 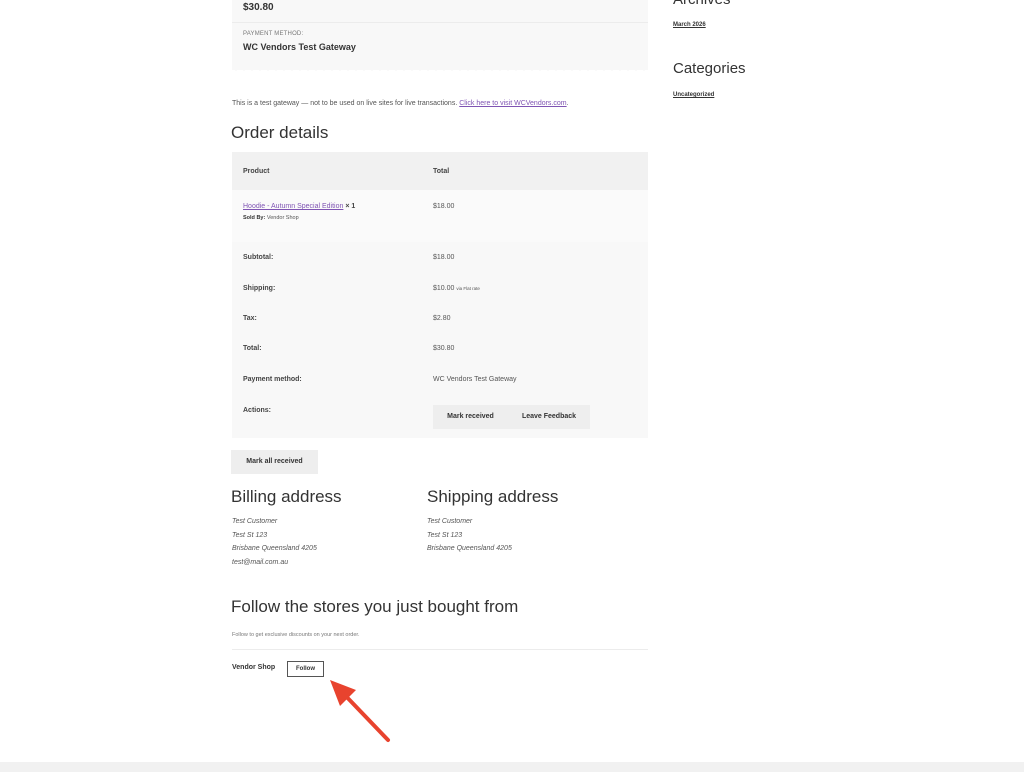 What do you see at coordinates (444, 257) in the screenshot?
I see `subtotal-value: $18.00` at bounding box center [444, 257].